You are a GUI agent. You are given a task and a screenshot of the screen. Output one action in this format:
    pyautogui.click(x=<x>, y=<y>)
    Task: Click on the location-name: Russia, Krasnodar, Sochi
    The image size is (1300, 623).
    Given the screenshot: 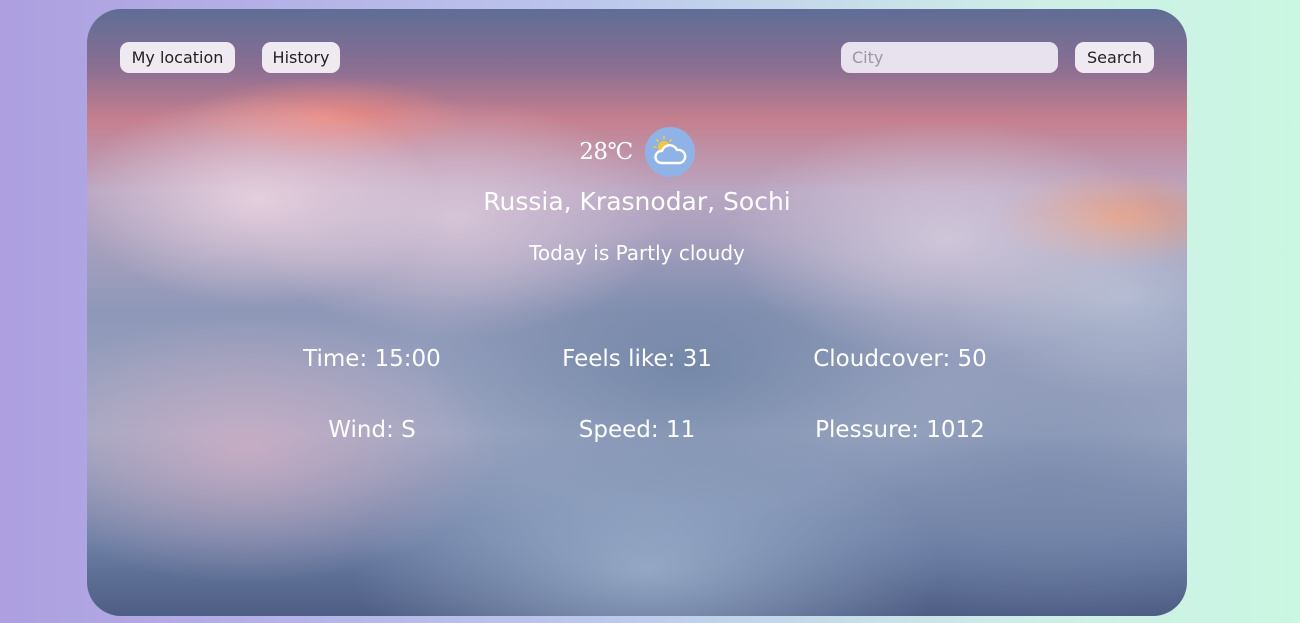 What is the action you would take?
    pyautogui.click(x=637, y=201)
    